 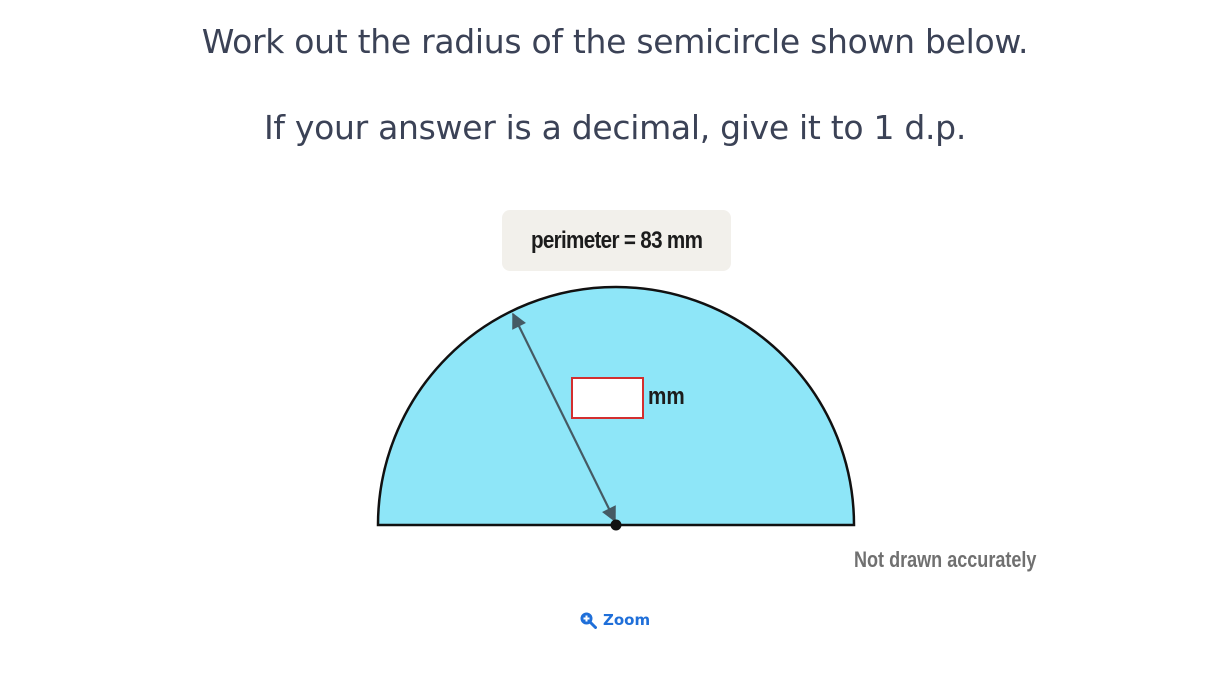 I want to click on zoom-button: Zoom, so click(x=614, y=620).